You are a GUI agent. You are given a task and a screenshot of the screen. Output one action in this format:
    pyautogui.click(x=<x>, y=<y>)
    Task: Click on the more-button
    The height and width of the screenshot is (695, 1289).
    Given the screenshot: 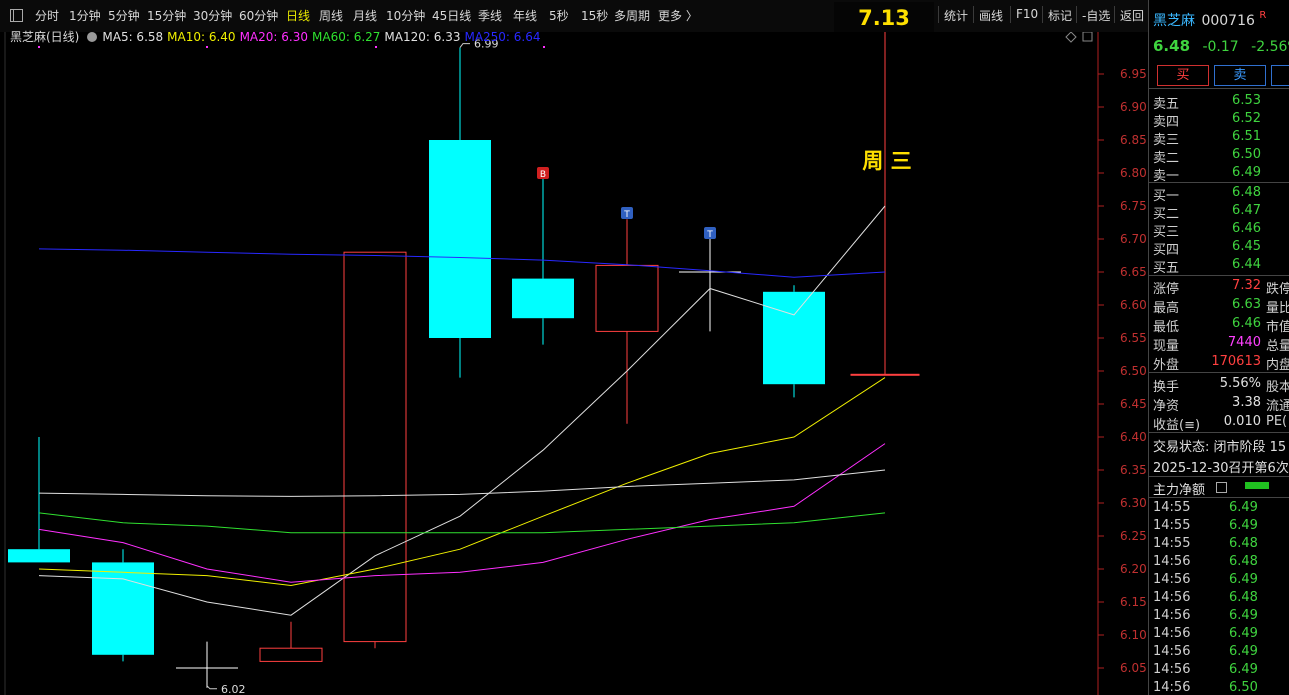 What is the action you would take?
    pyautogui.click(x=1280, y=75)
    